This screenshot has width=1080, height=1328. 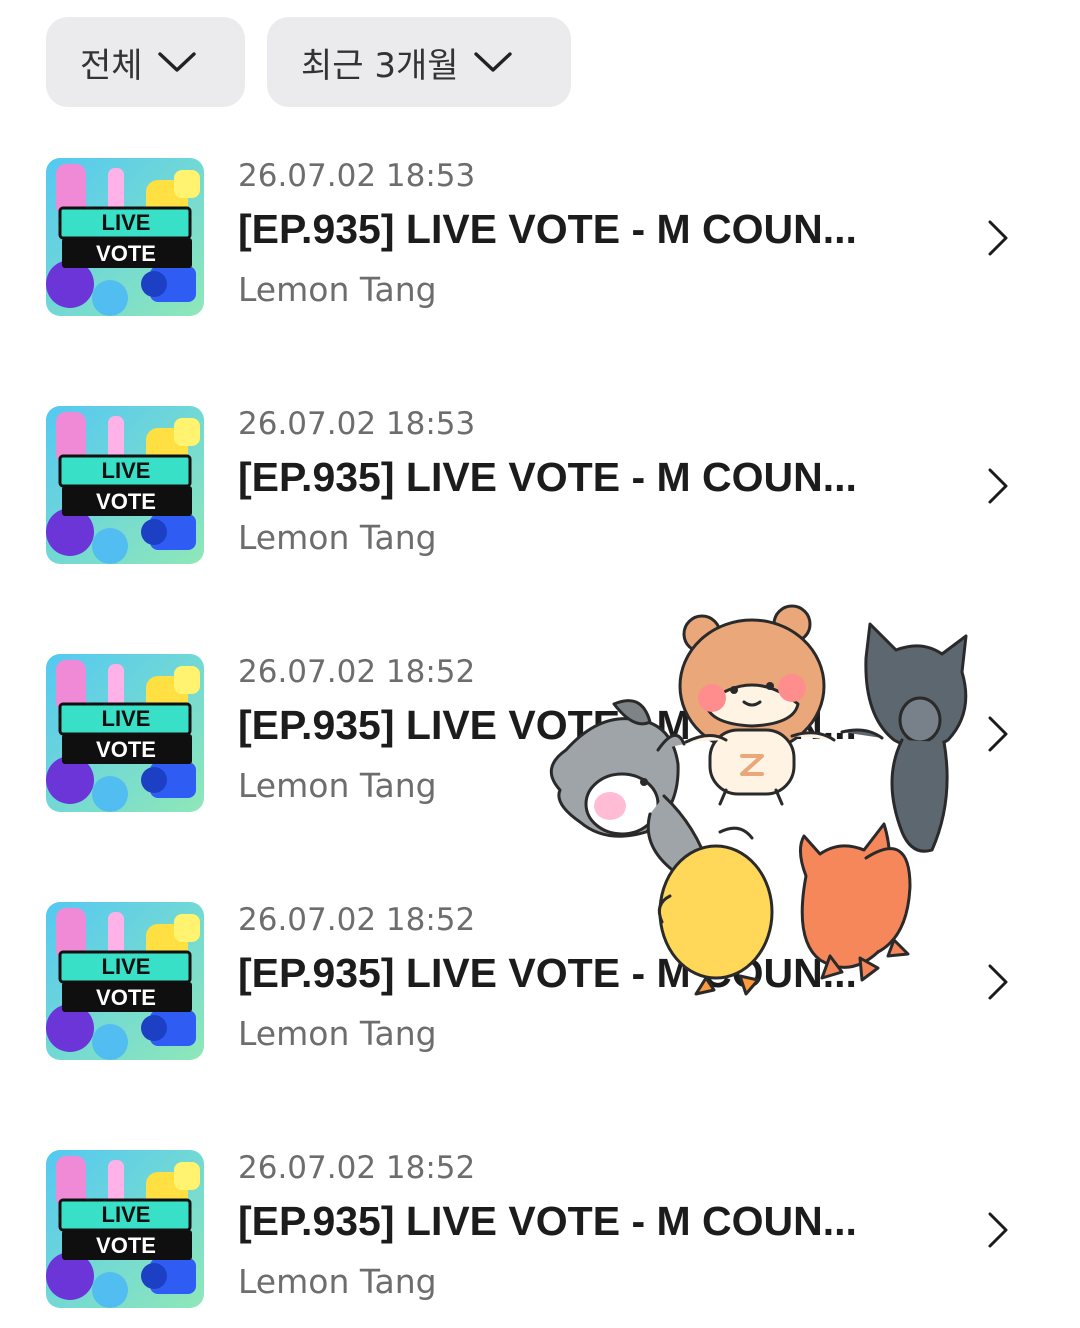 What do you see at coordinates (855, 902) in the screenshot?
I see `fox-figure` at bounding box center [855, 902].